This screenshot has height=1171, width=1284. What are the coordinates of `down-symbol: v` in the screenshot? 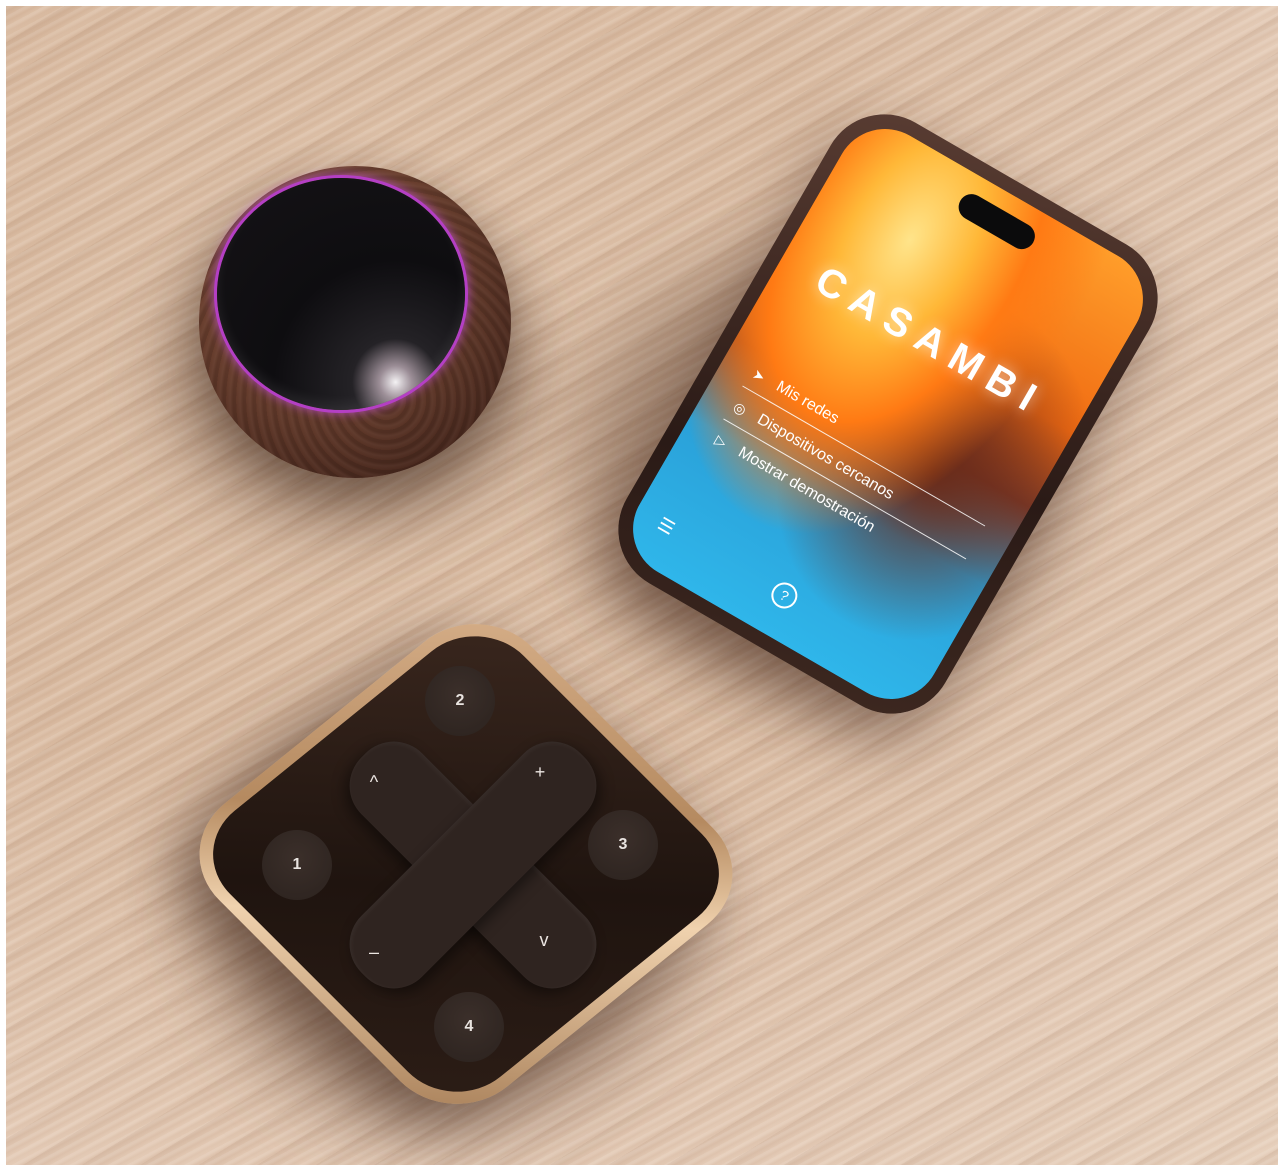 It's located at (544, 940).